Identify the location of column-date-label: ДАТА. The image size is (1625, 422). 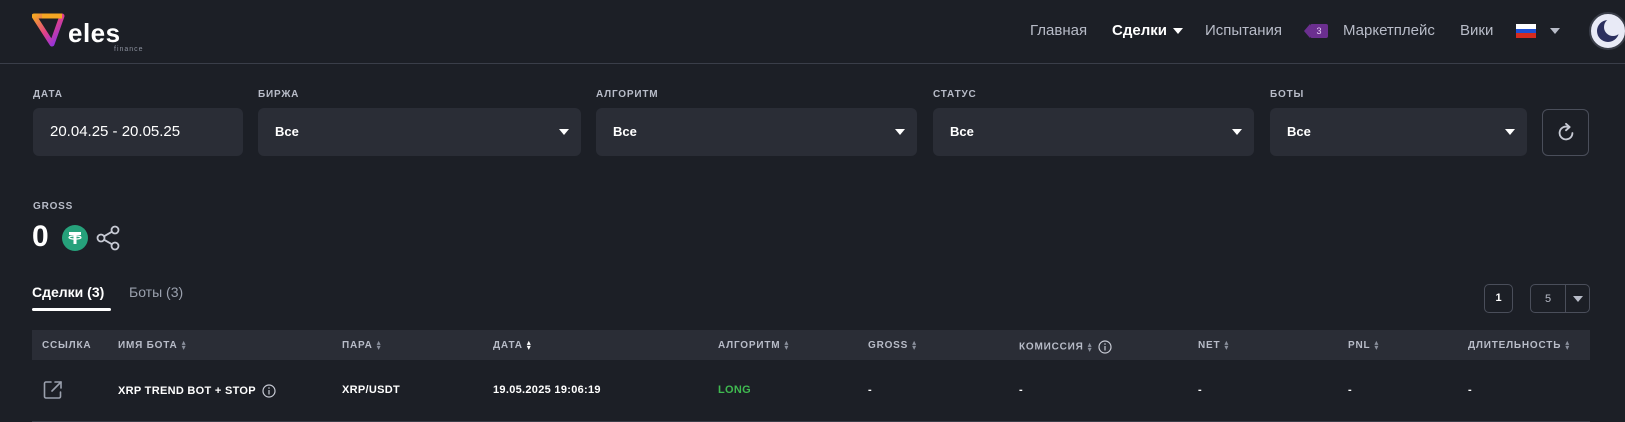
(508, 345).